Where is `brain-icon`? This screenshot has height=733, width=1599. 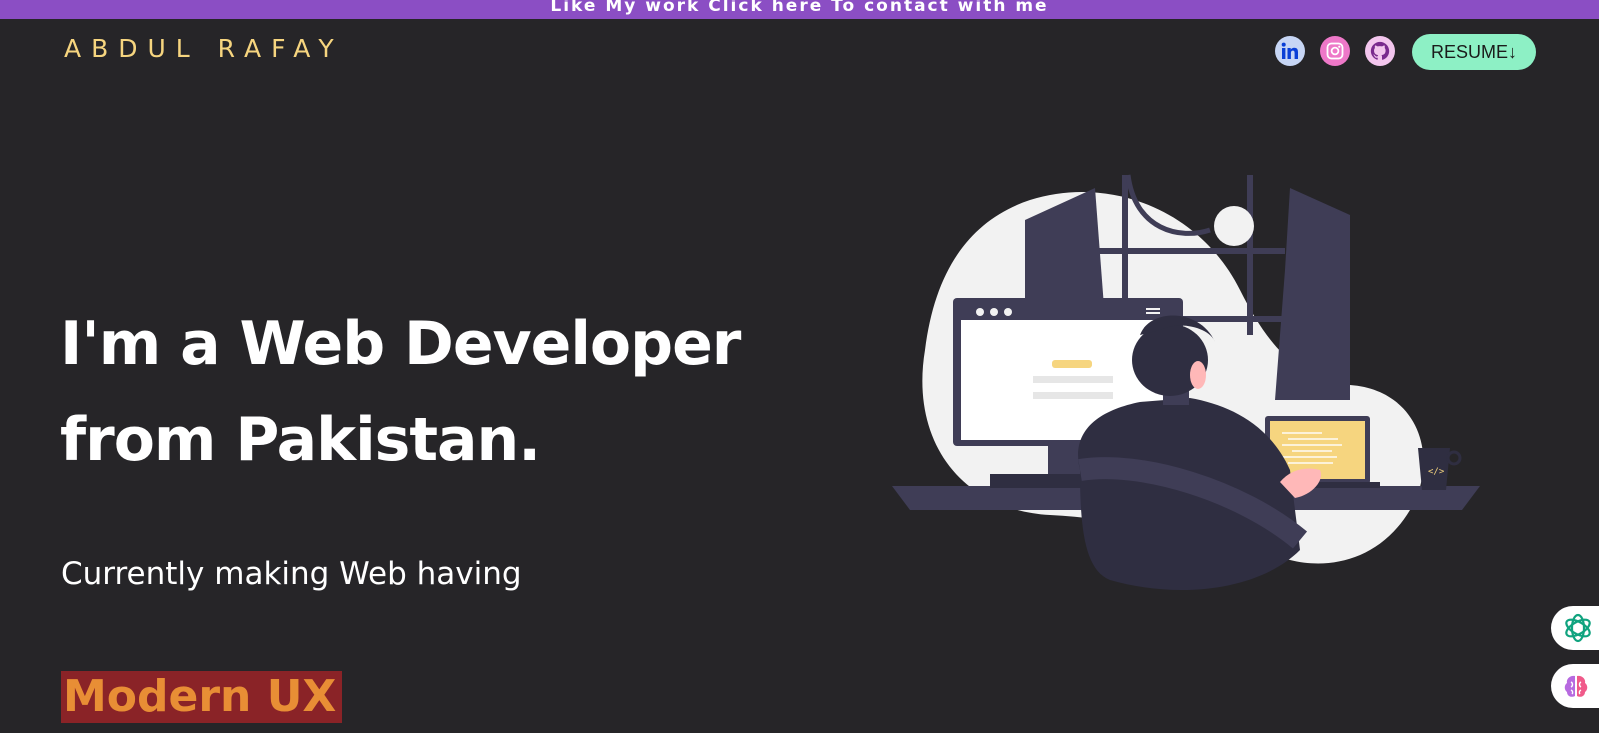
brain-icon is located at coordinates (1576, 686).